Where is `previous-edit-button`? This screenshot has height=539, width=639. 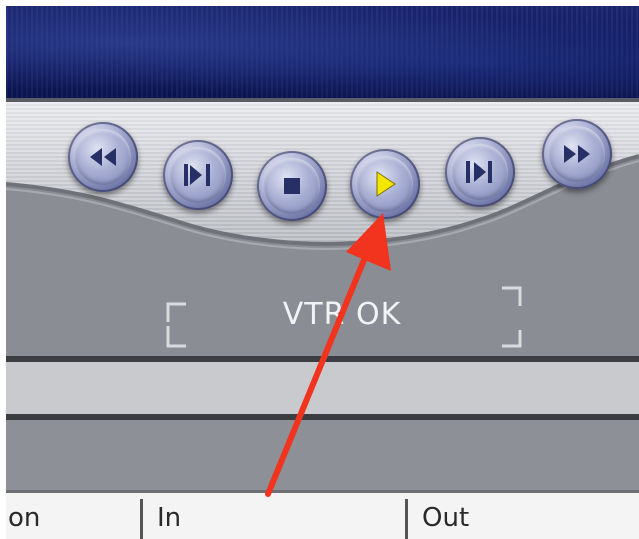
previous-edit-button is located at coordinates (198, 175).